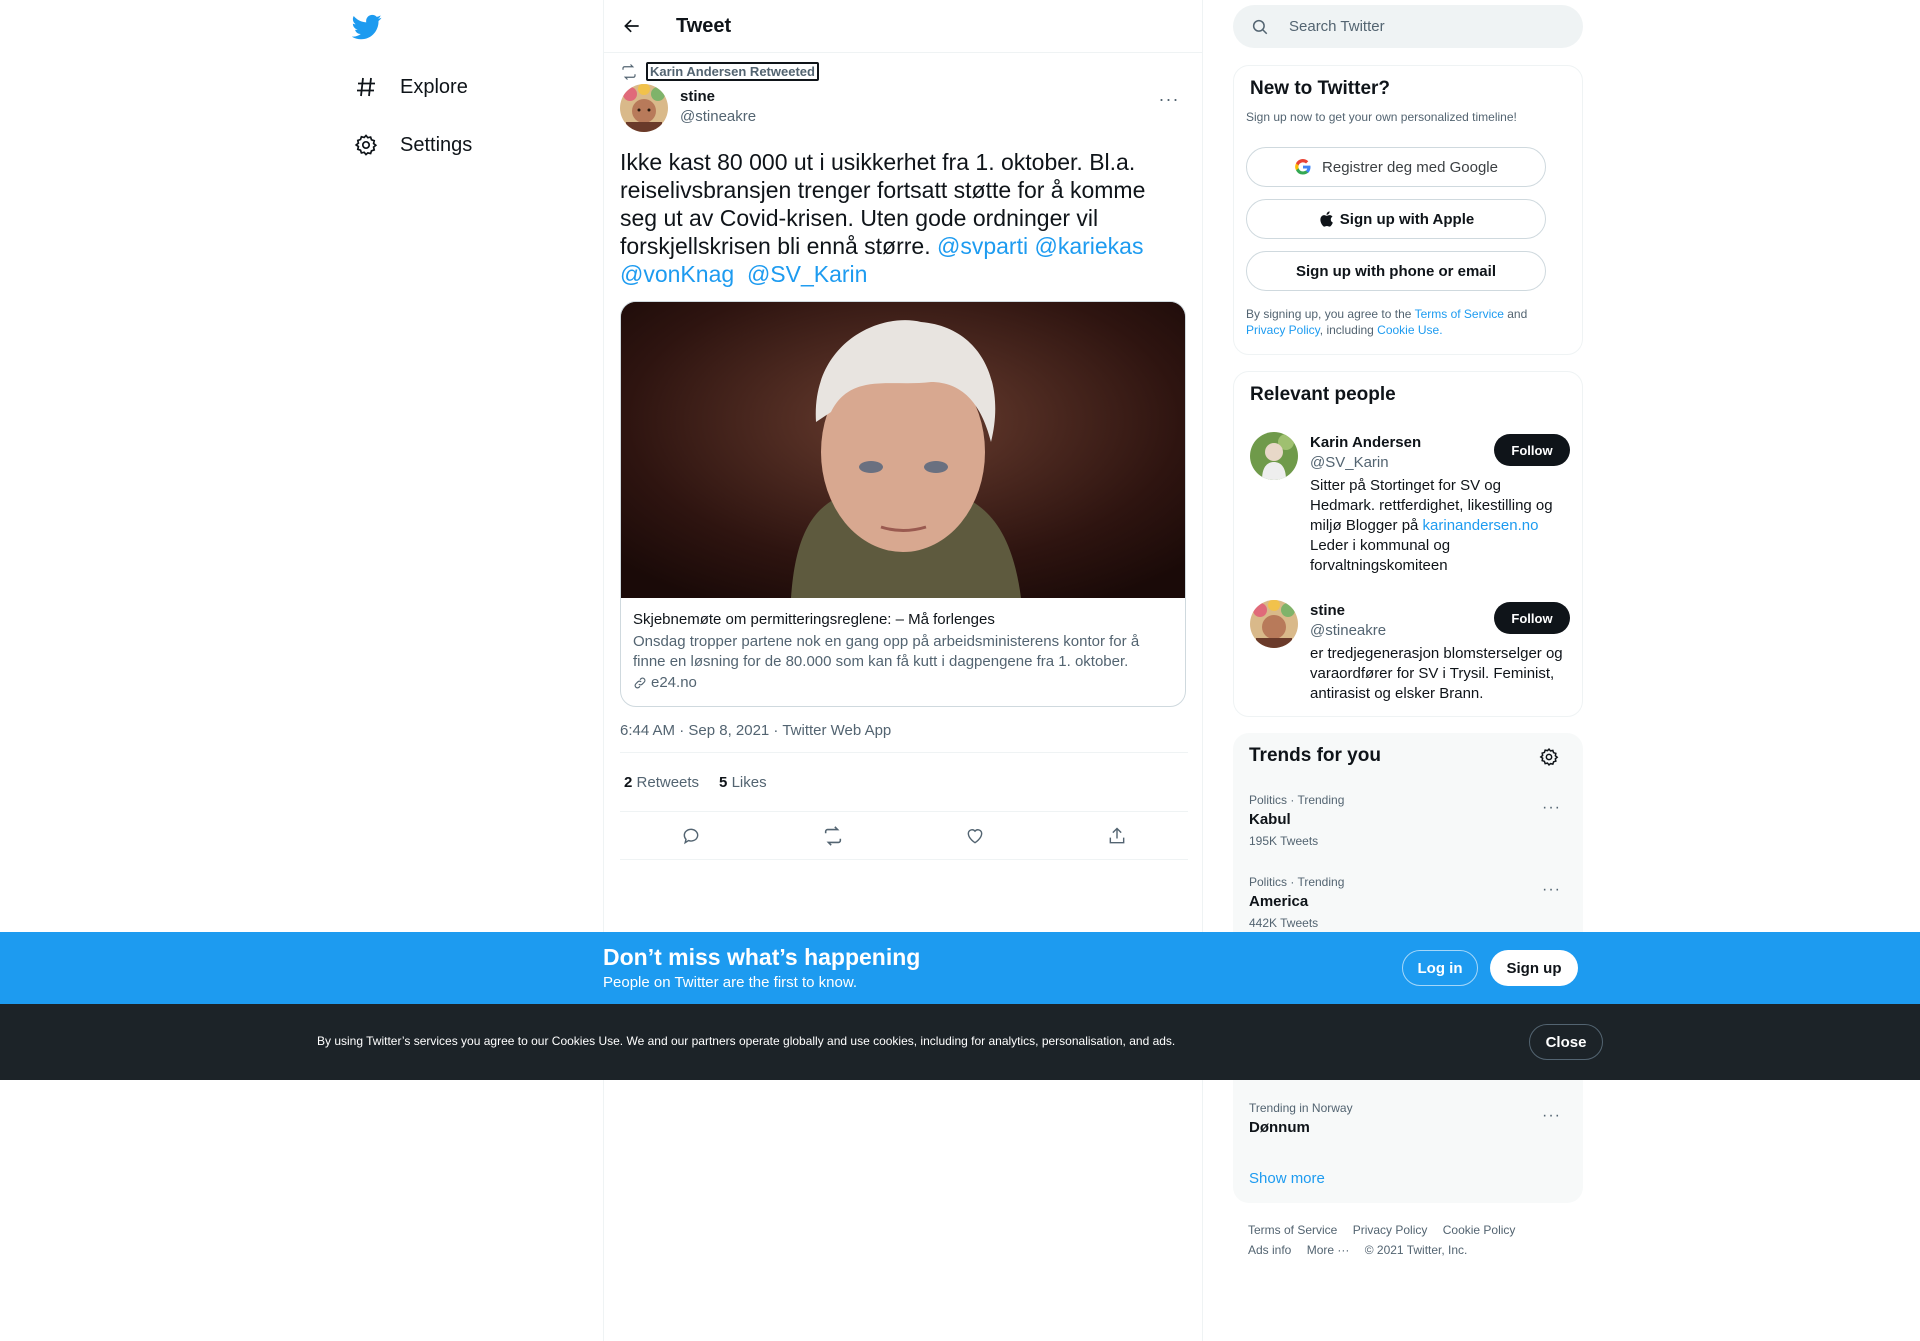 The width and height of the screenshot is (1920, 1341). What do you see at coordinates (628, 782) in the screenshot?
I see `retweets-count: 2` at bounding box center [628, 782].